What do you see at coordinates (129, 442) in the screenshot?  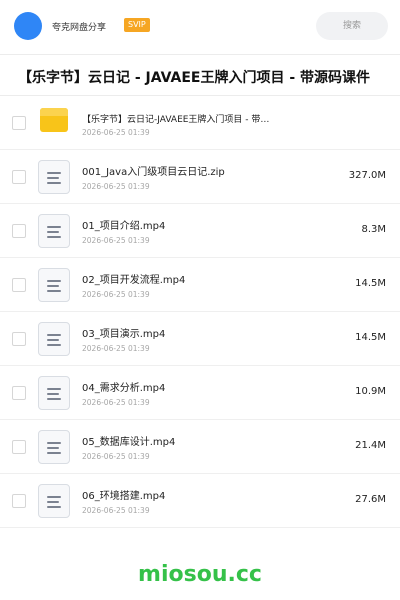 I see `file-name: 05_数据库设计.mp4` at bounding box center [129, 442].